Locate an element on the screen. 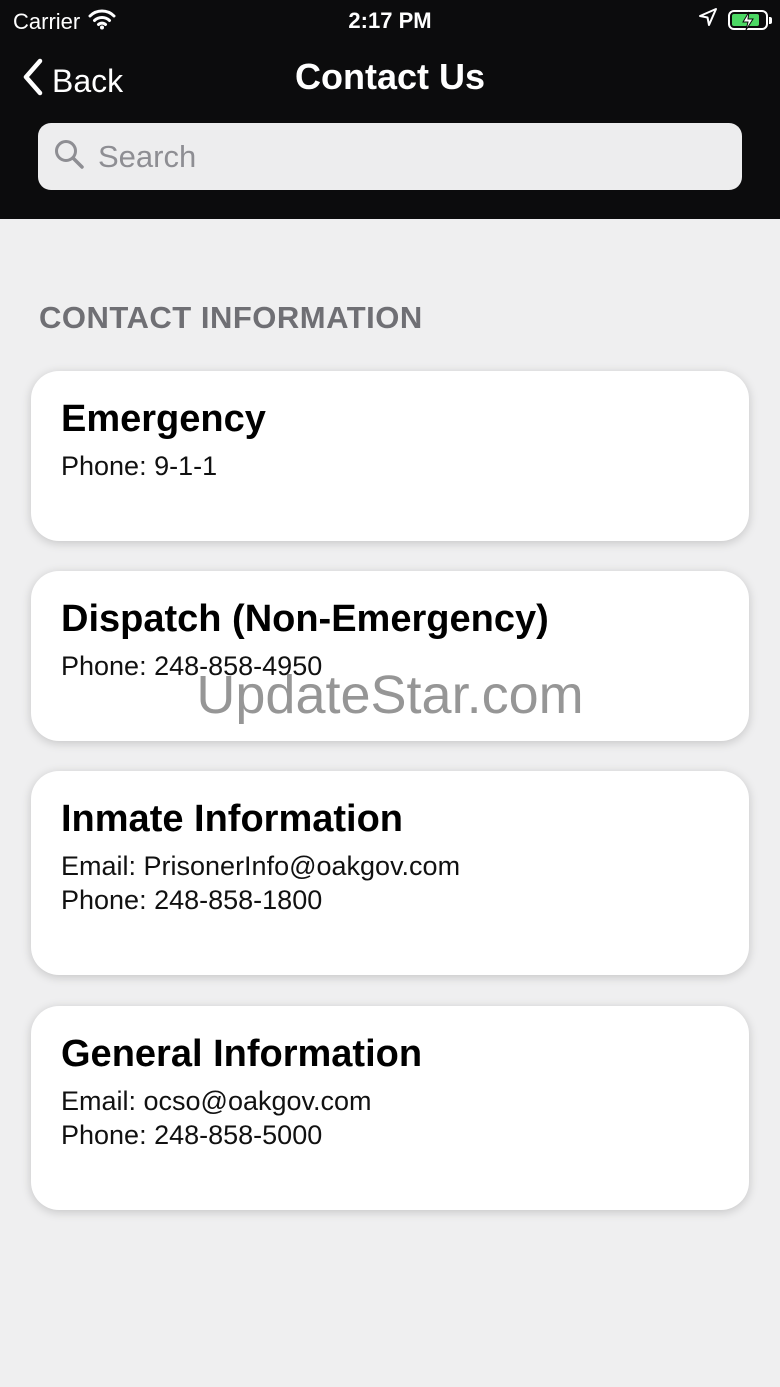 This screenshot has width=780, height=1387. card-phone: Phone: 248-858-5000 is located at coordinates (192, 1135).